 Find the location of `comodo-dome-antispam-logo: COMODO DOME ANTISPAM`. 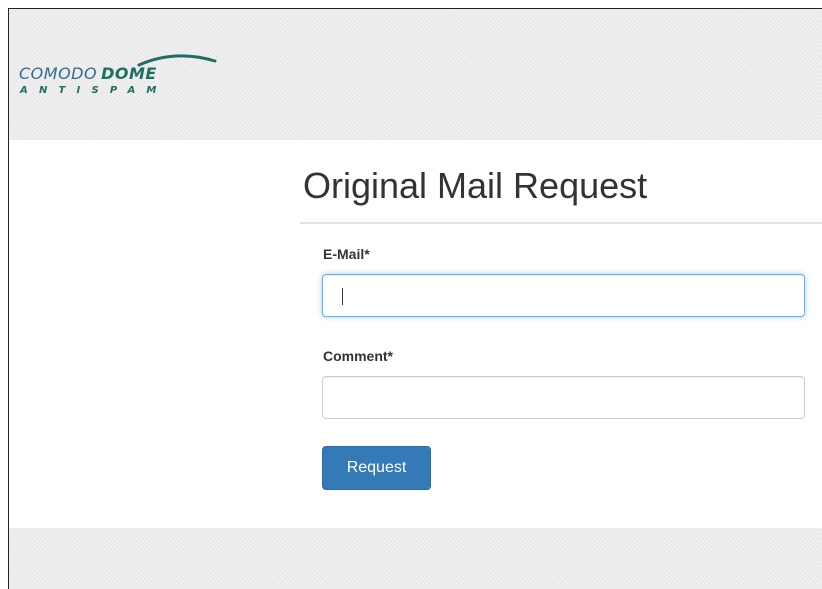

comodo-dome-antispam-logo: COMODO DOME ANTISPAM is located at coordinates (119, 76).